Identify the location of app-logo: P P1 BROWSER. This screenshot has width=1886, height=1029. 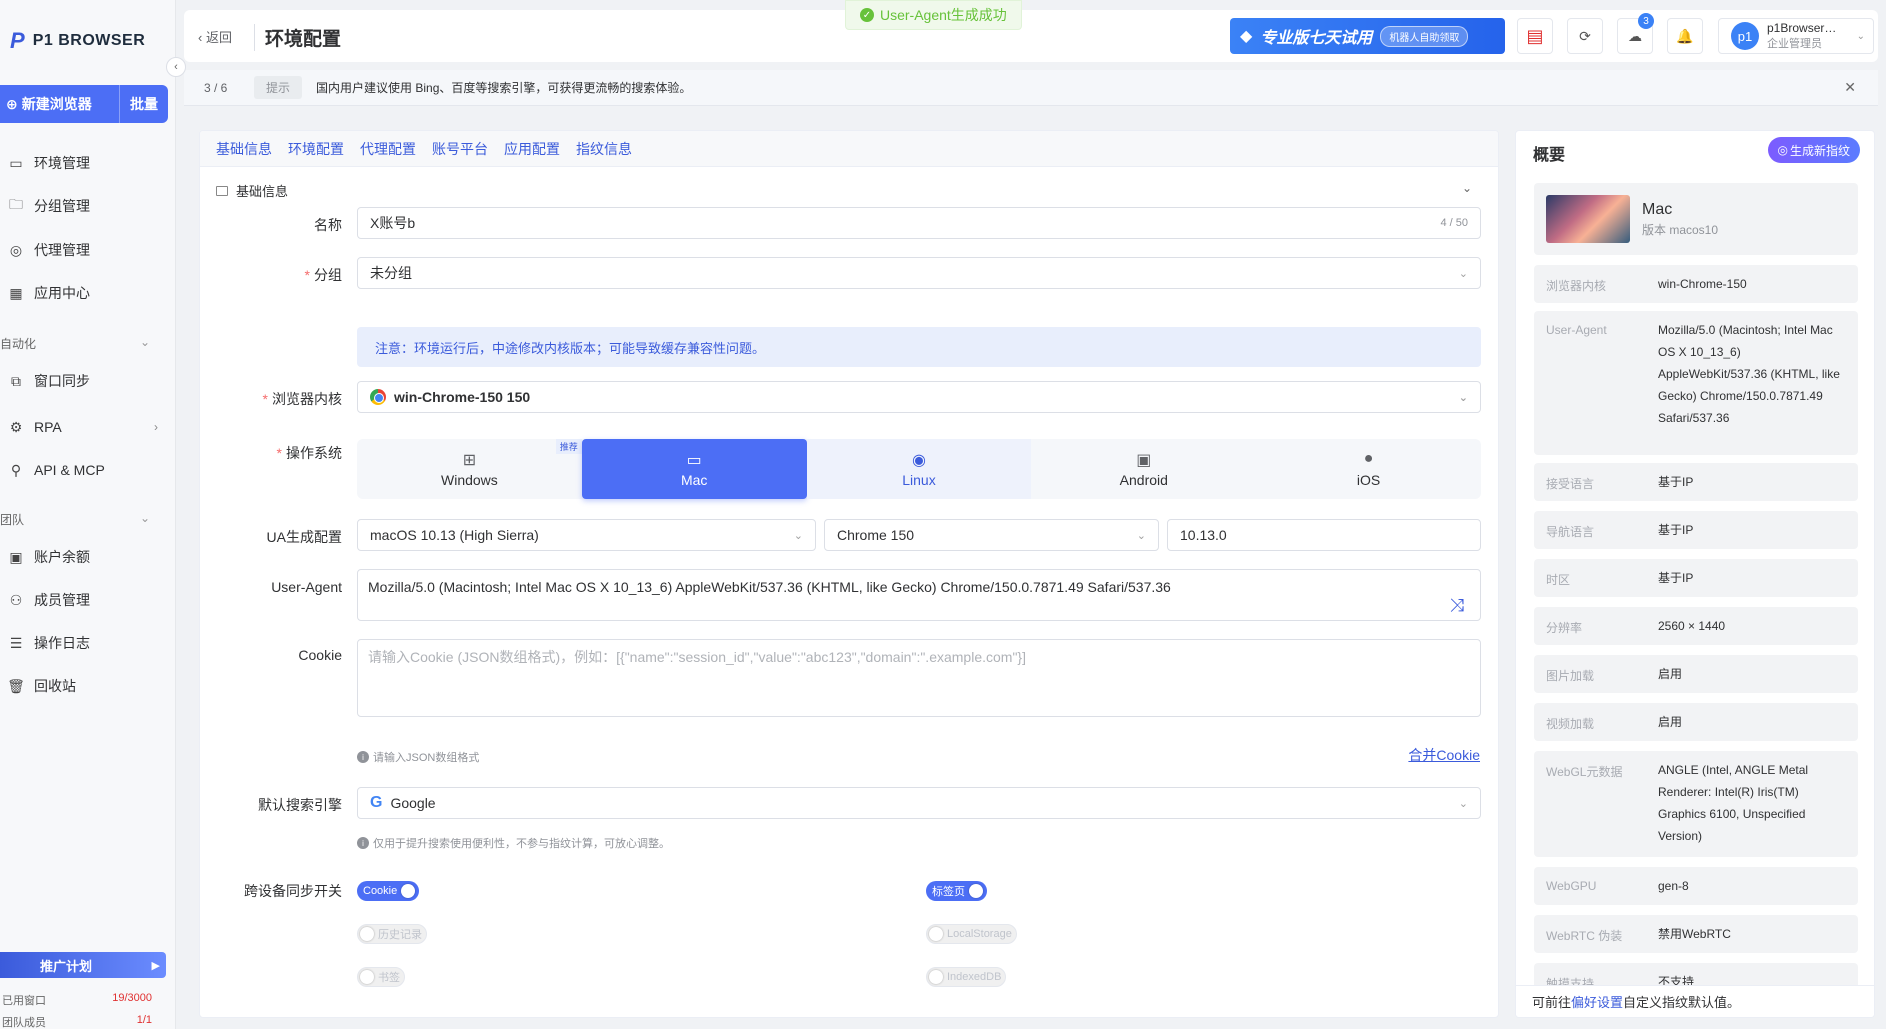
(78, 40).